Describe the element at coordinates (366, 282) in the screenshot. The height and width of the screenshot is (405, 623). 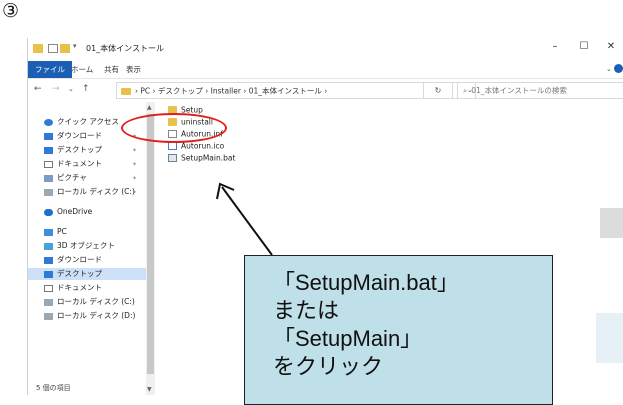
I see `callout-line: 「SetupMain.bat」` at that location.